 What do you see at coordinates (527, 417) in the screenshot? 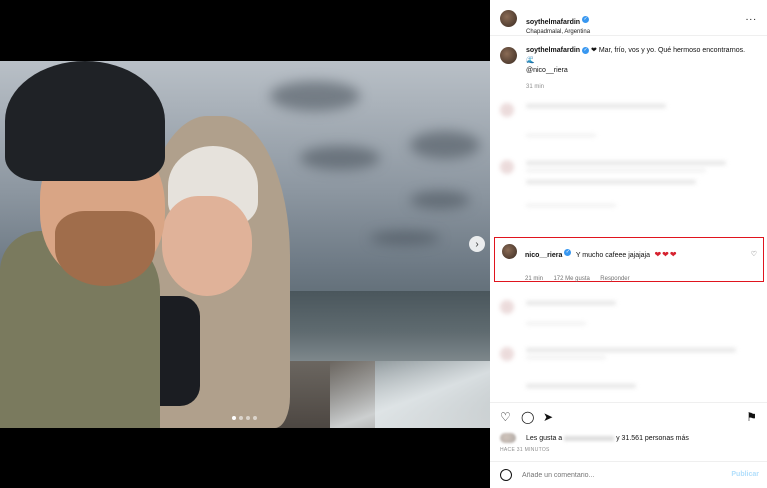
I see `comment-bubble-icon: ◯` at bounding box center [527, 417].